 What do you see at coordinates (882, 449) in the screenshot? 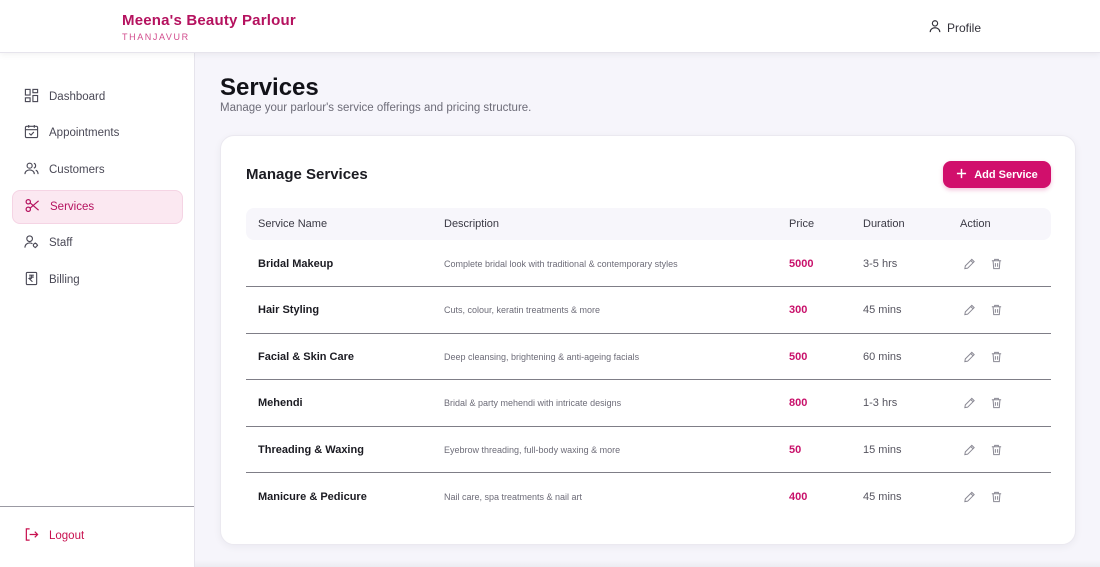
I see `service-duration: 15 mins` at bounding box center [882, 449].